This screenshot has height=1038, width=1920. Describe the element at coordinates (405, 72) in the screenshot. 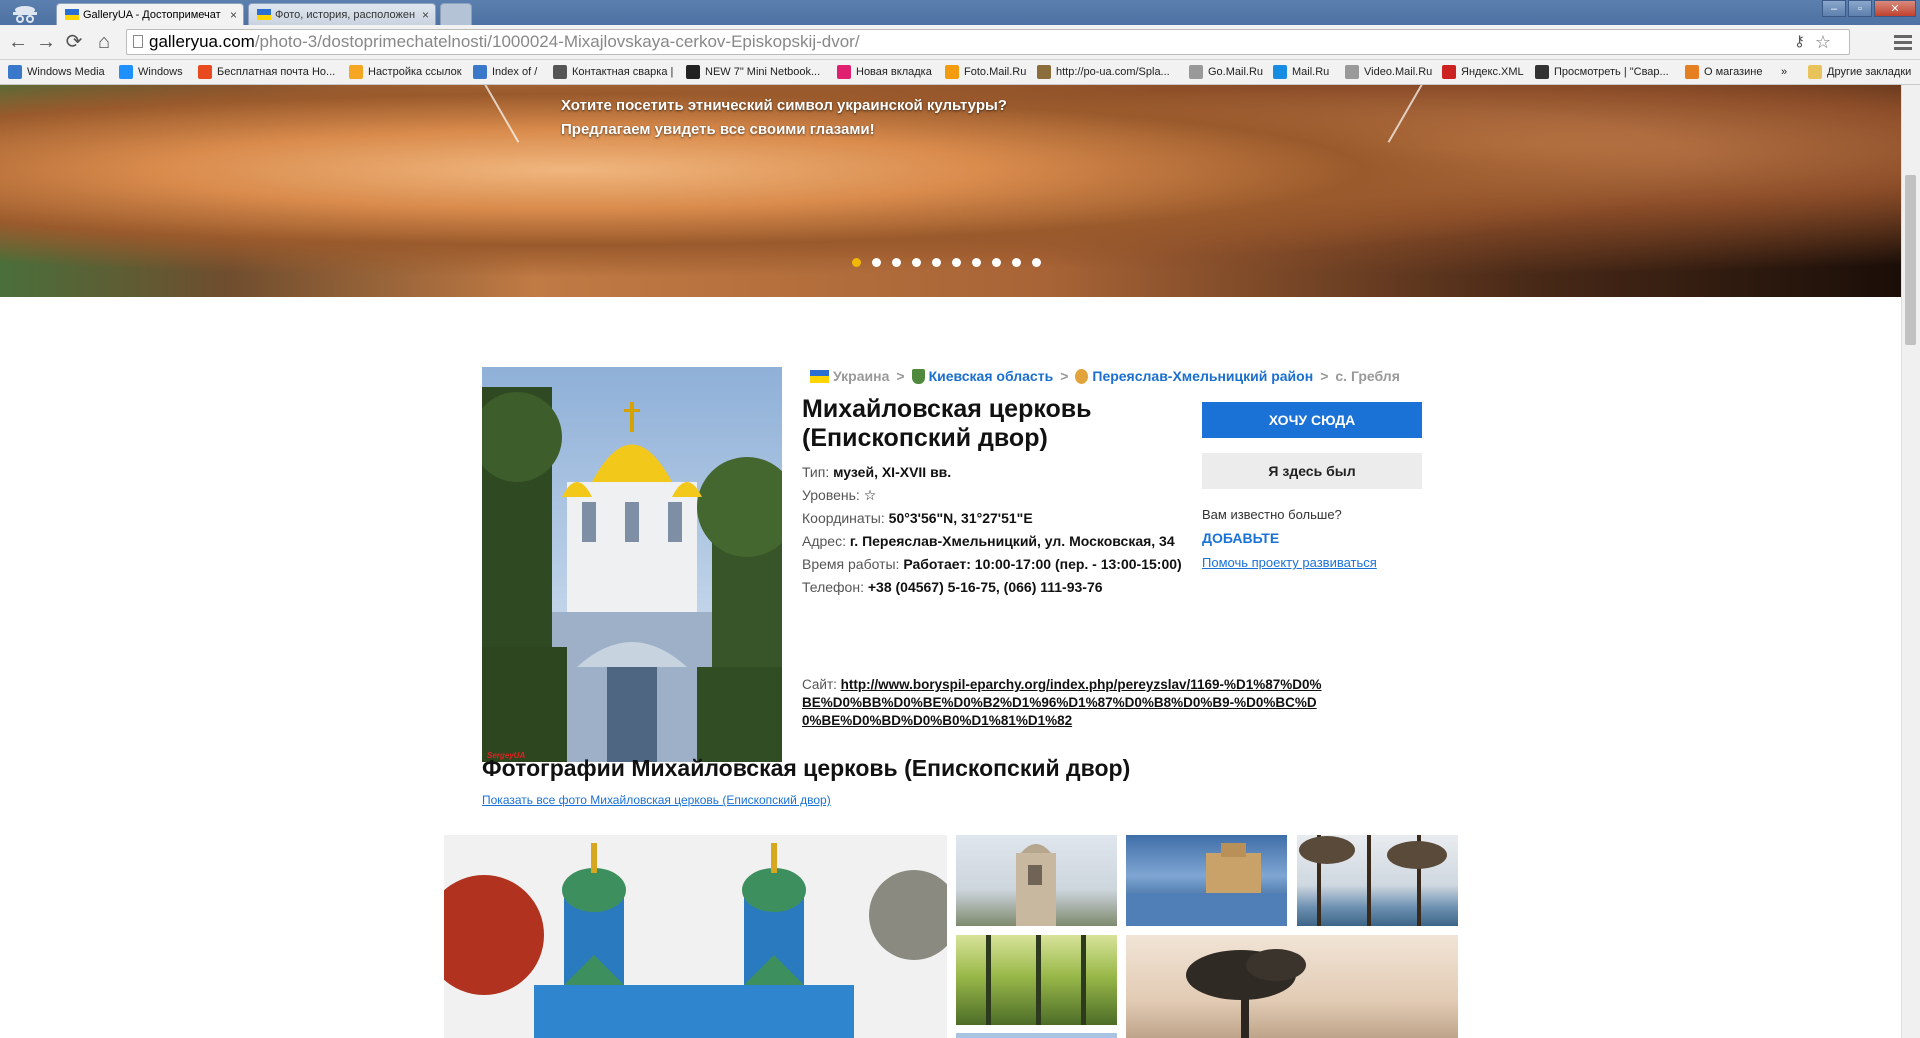

I see `bookmark-item: Настройка ссылок` at that location.